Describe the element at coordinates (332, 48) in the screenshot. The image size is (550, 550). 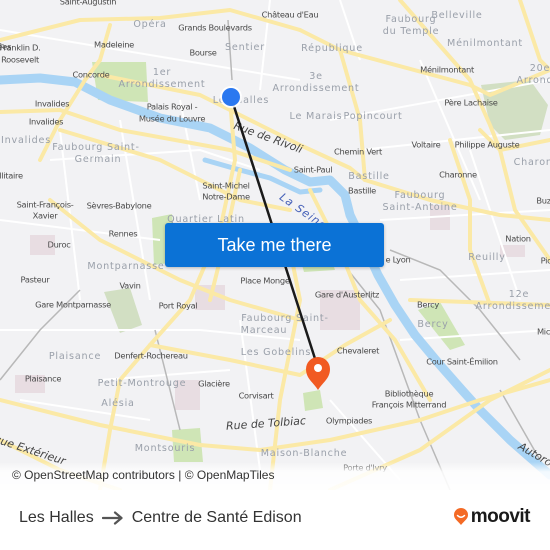
I see `district-label: République` at that location.